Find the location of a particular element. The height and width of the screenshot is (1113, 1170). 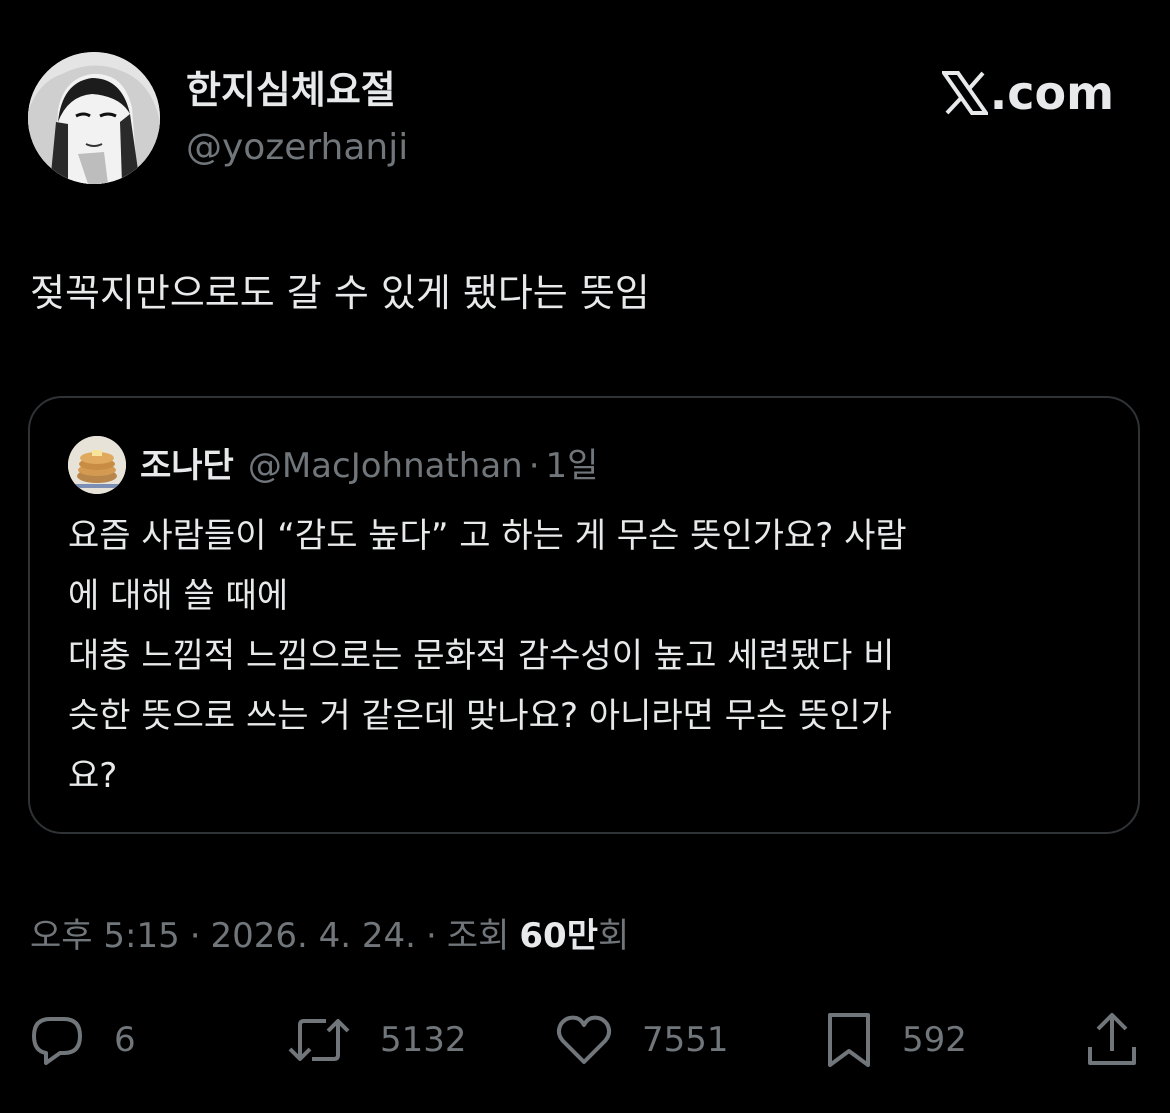

like-button: 7551 is located at coordinates (641, 1040).